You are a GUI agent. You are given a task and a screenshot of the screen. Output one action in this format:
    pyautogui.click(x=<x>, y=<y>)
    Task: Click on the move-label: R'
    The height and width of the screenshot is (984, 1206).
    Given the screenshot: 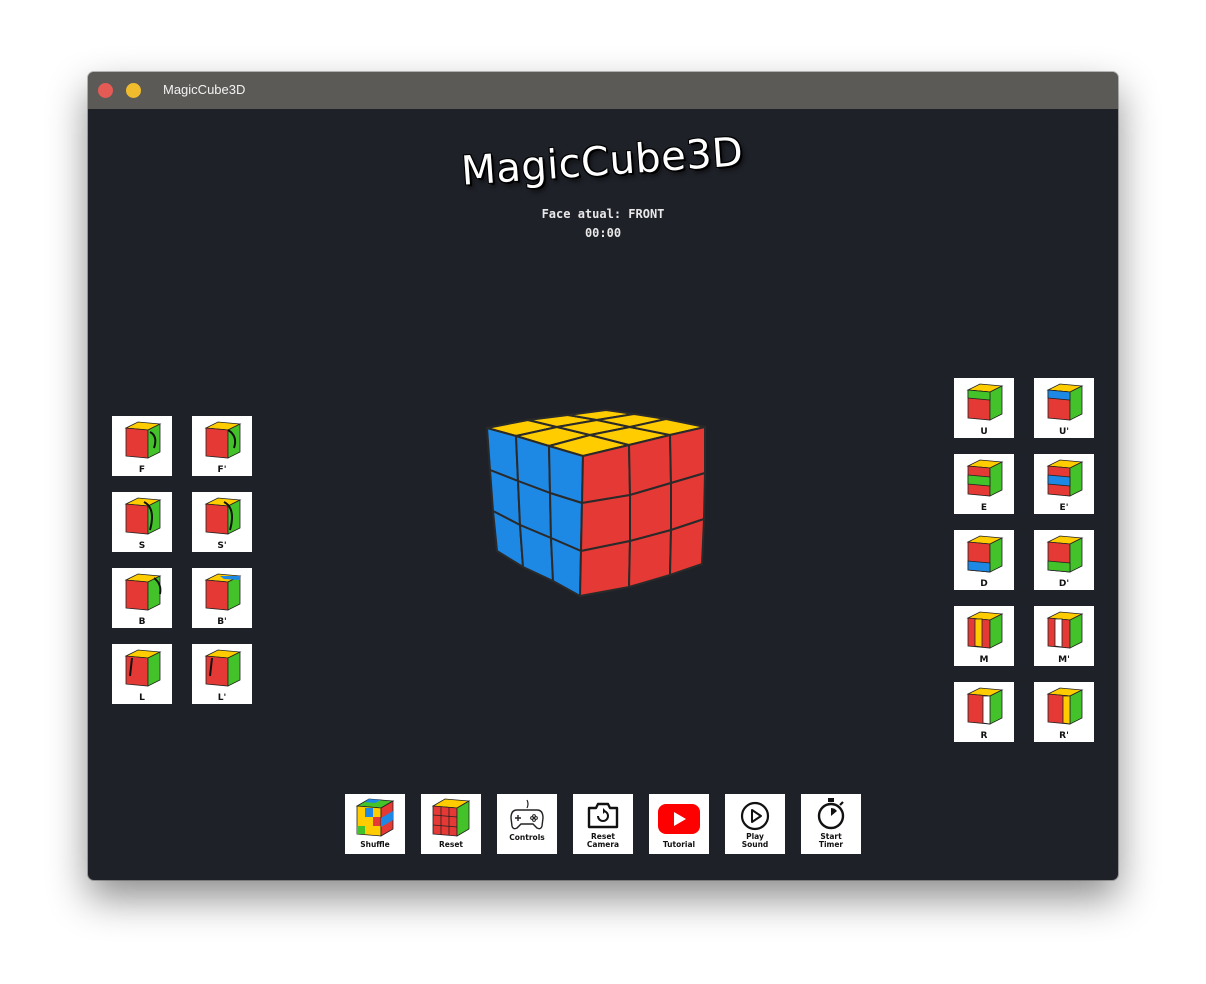 What is the action you would take?
    pyautogui.click(x=1064, y=736)
    